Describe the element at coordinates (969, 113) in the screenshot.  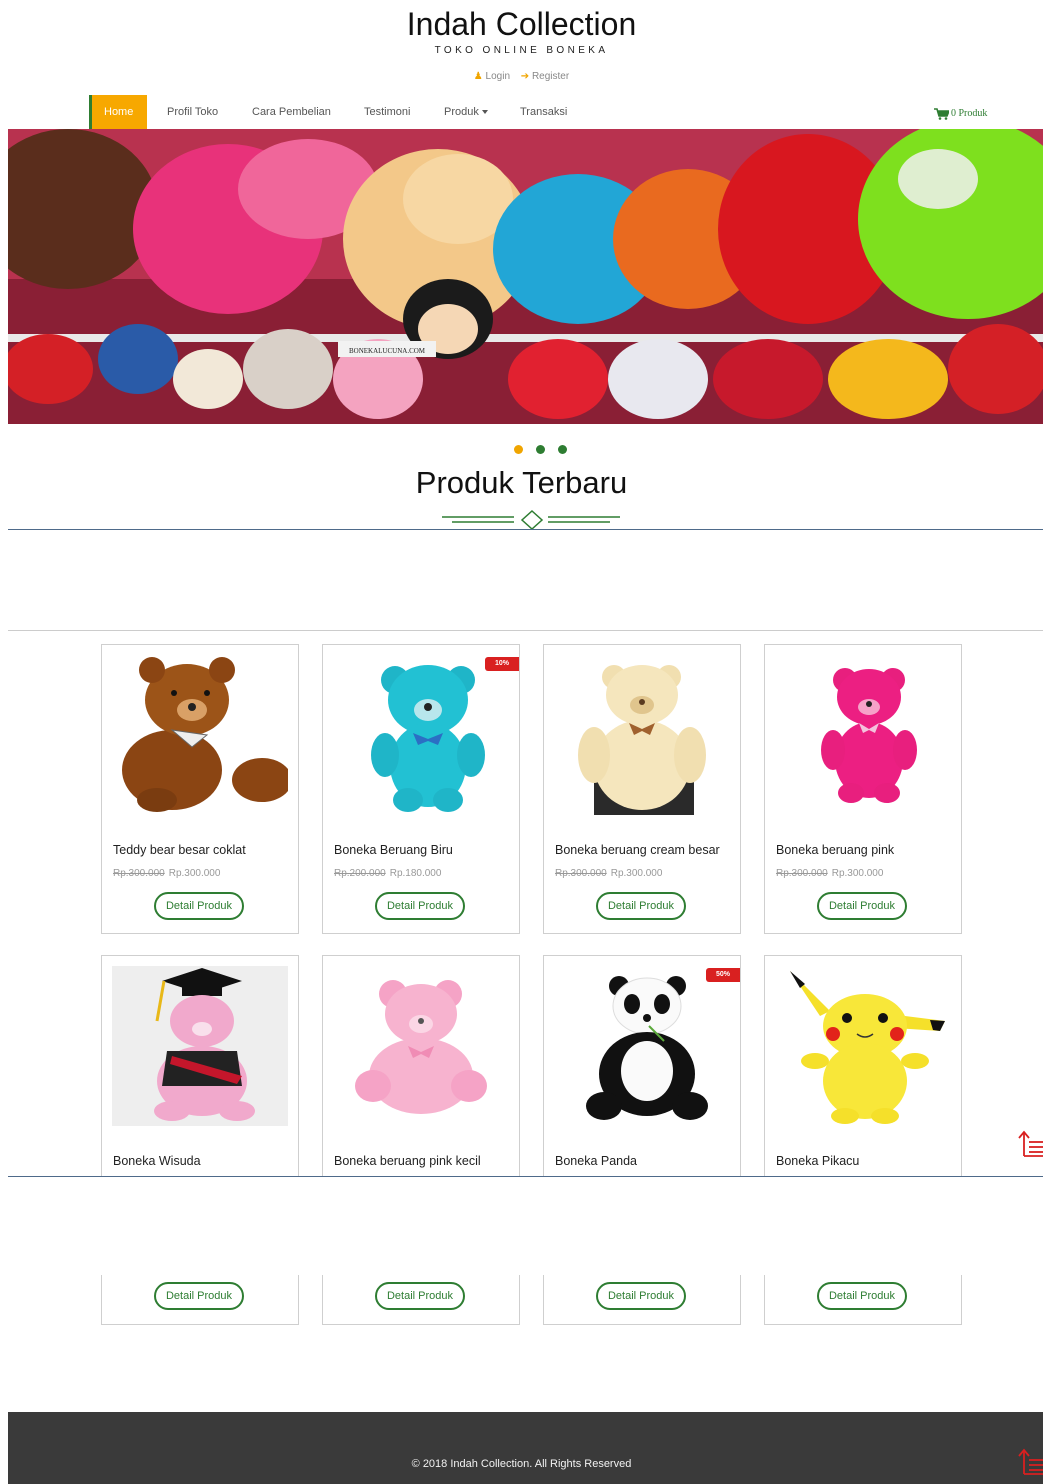
I see `cart-count: 0 Produk` at that location.